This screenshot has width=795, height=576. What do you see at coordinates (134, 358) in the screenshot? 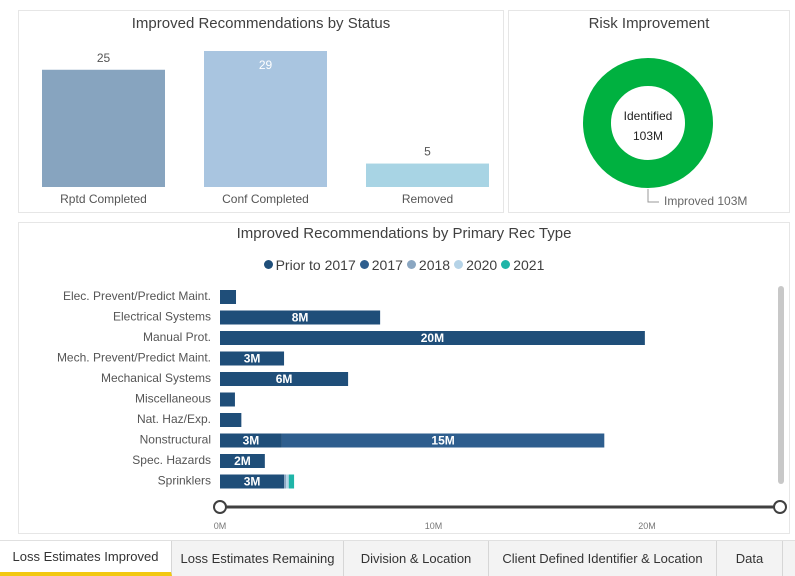
I see `category-axis-label: Mech. Prevent/Predict Maint.` at bounding box center [134, 358].